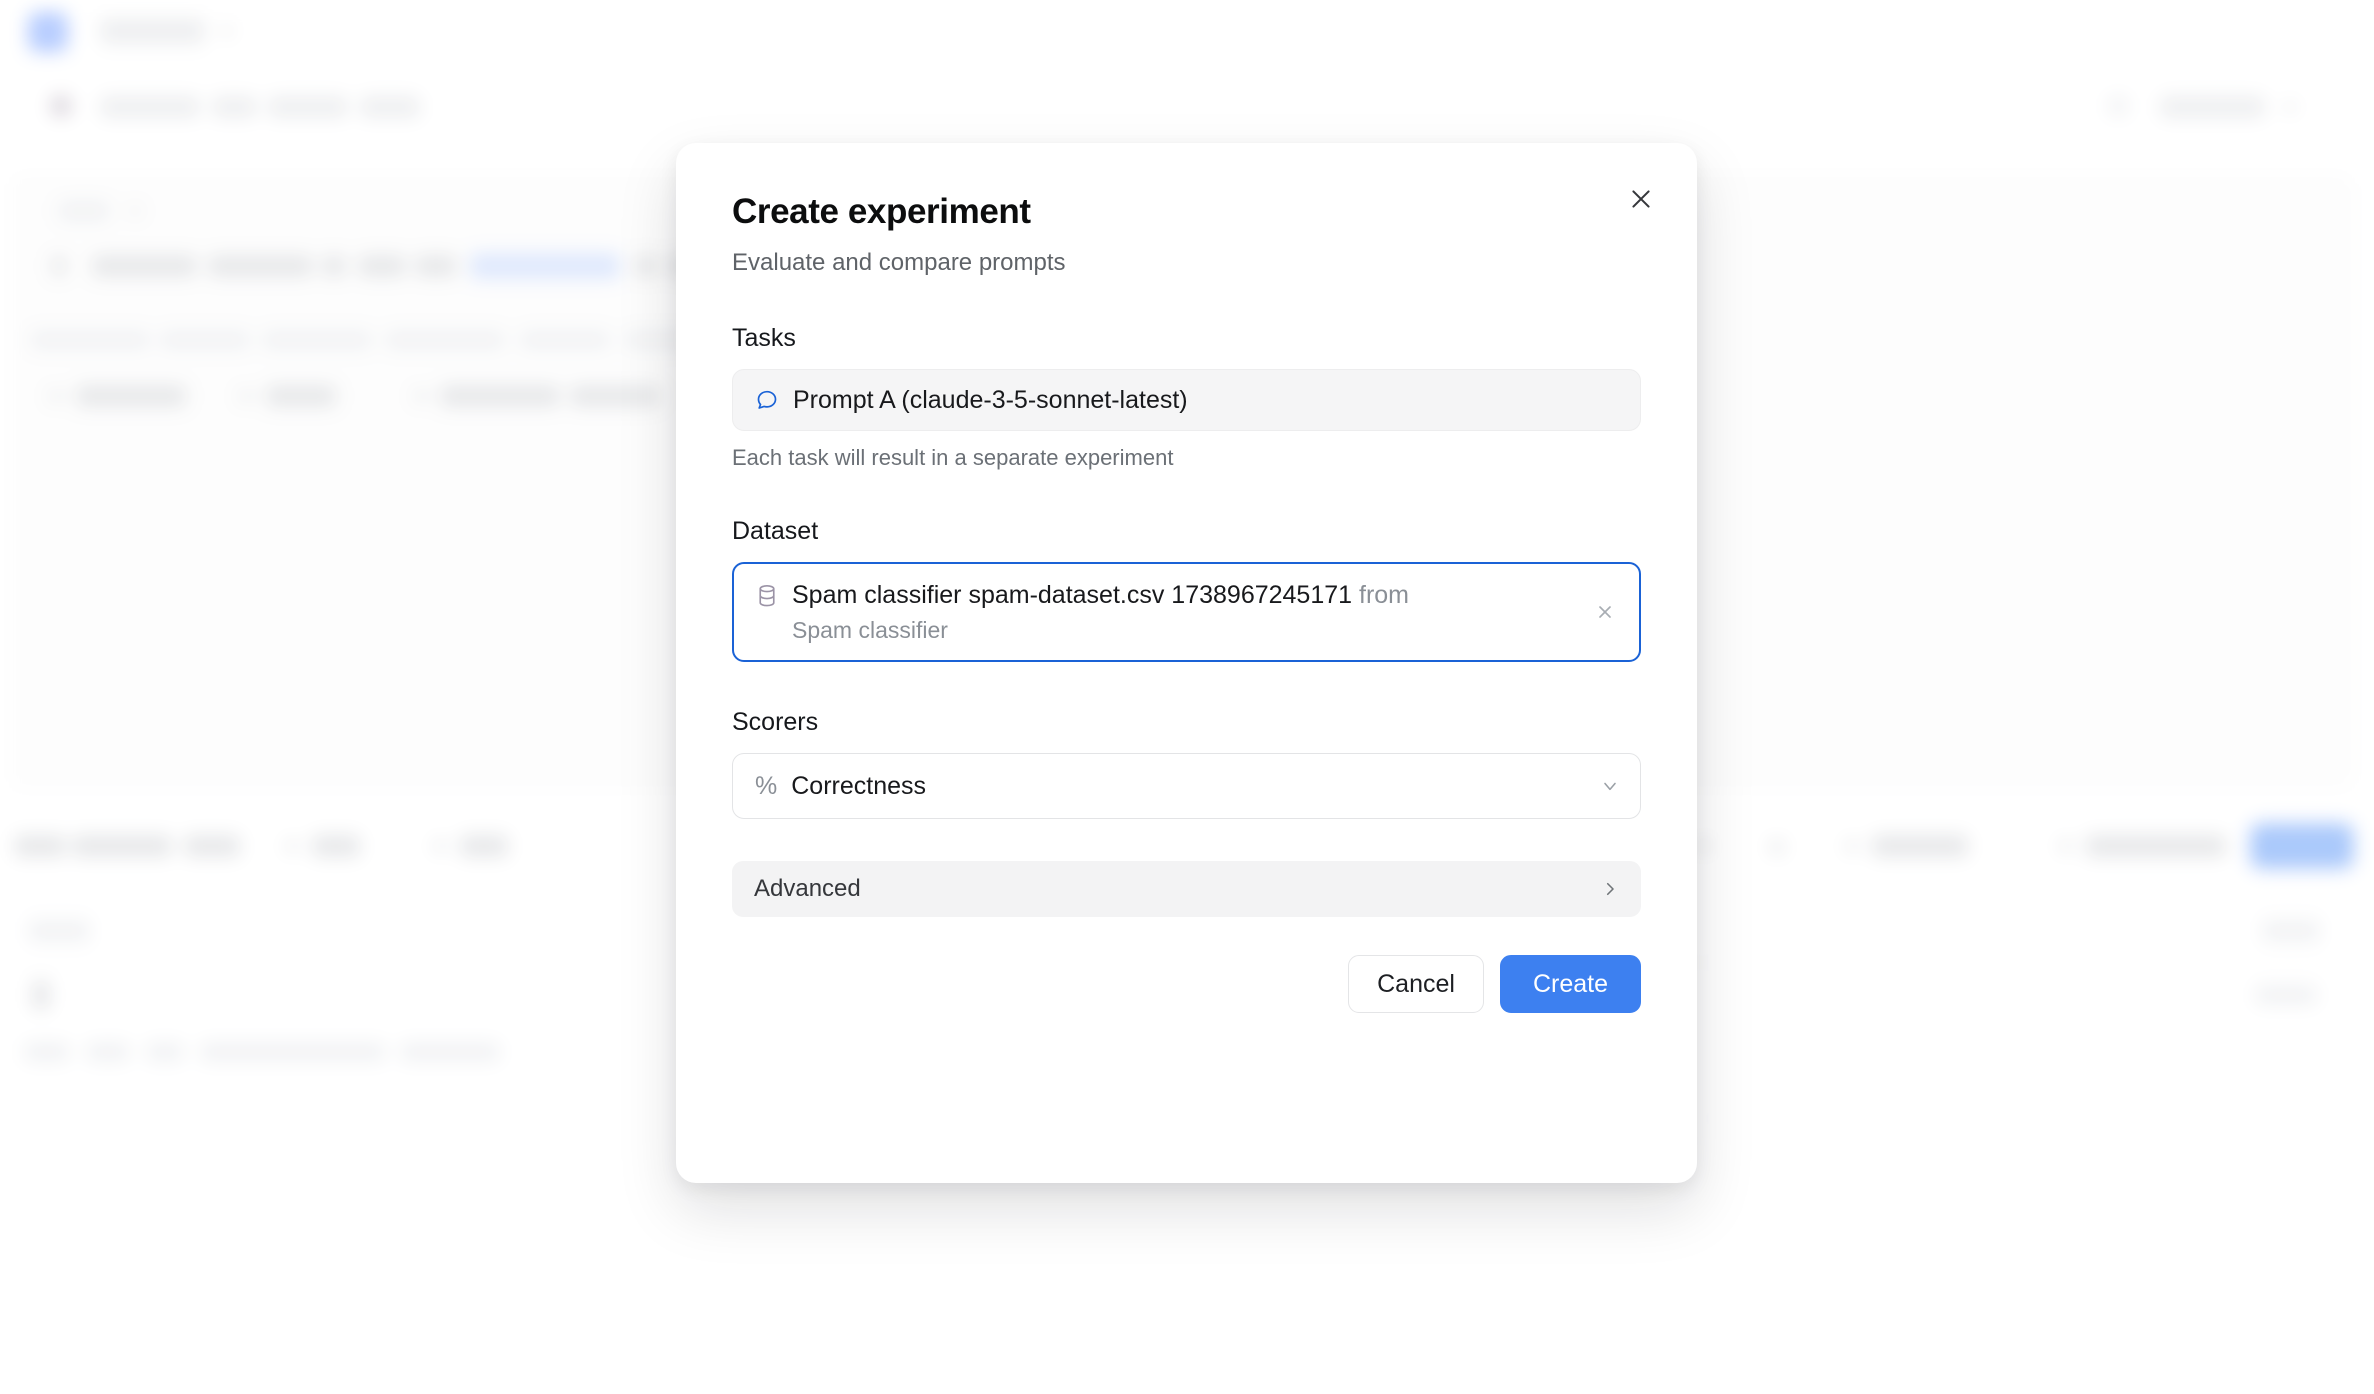  Describe the element at coordinates (881, 211) in the screenshot. I see `page-title: Create experiment` at that location.